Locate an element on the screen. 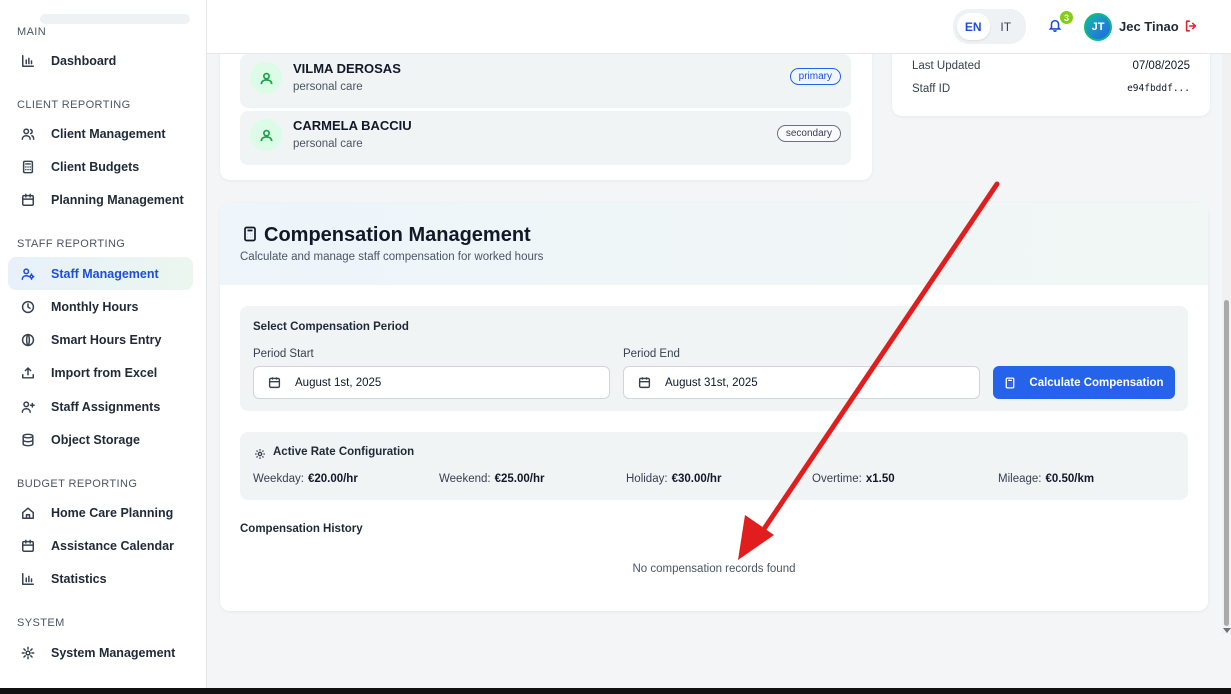 Image resolution: width=1231 pixels, height=694 pixels. user-name: Jec Tinao is located at coordinates (1149, 26).